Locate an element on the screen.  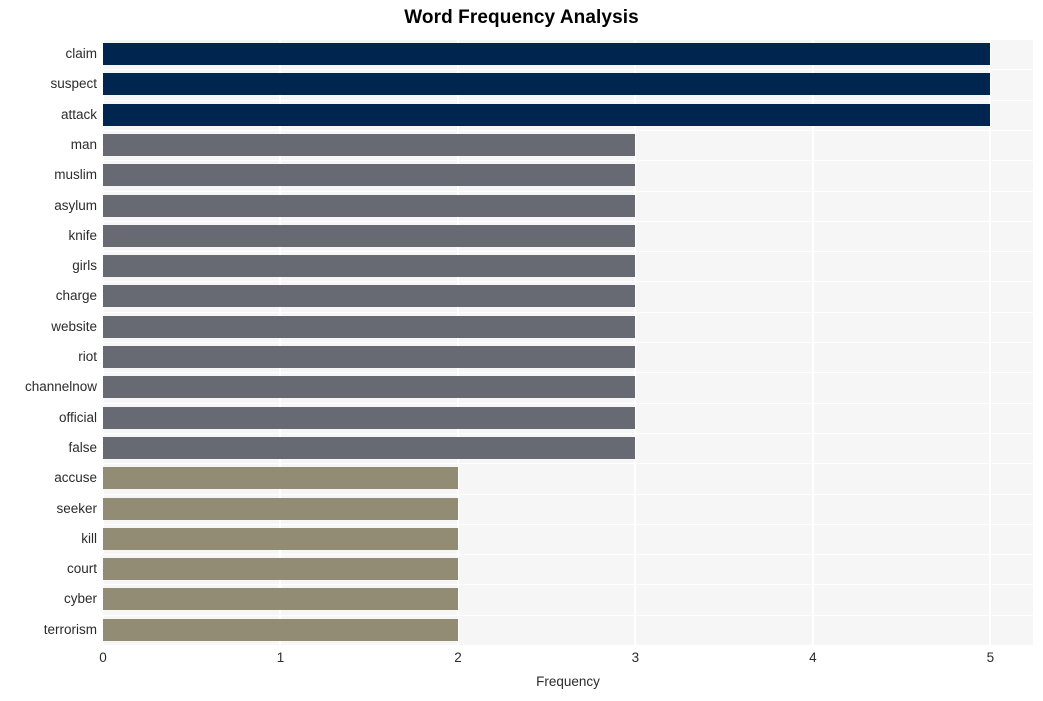
gridline-horizontal is located at coordinates (568, 645).